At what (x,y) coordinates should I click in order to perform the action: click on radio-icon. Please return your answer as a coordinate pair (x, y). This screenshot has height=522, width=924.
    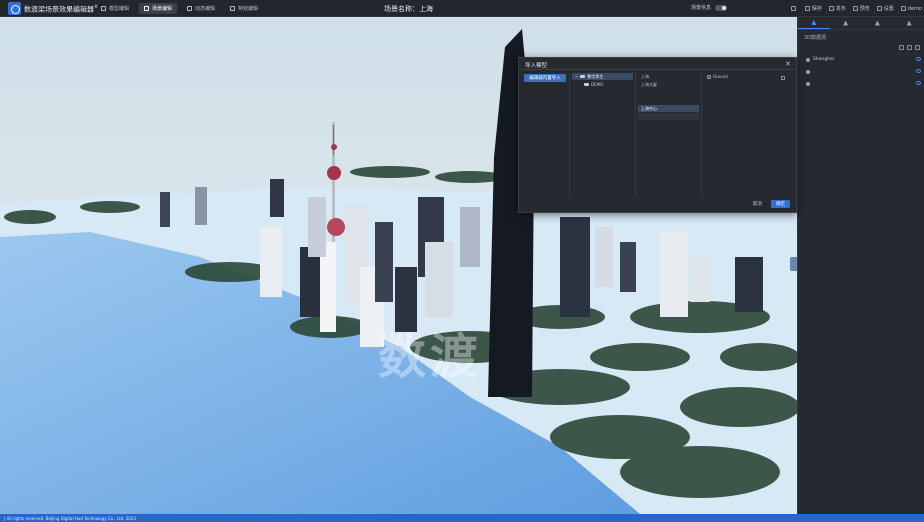
    Looking at the image, I should click on (709, 76).